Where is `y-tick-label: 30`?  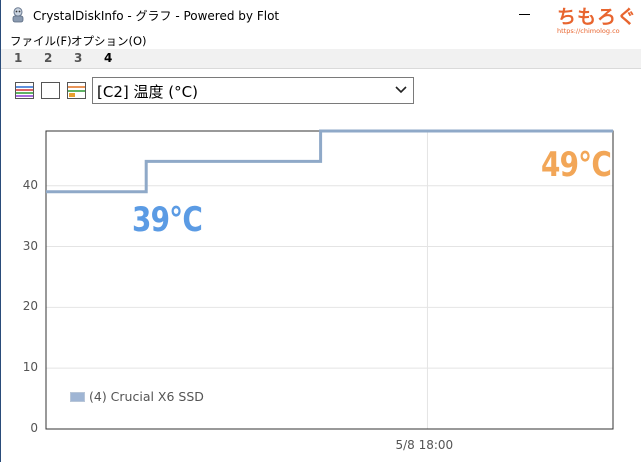
y-tick-label: 30 is located at coordinates (30, 245).